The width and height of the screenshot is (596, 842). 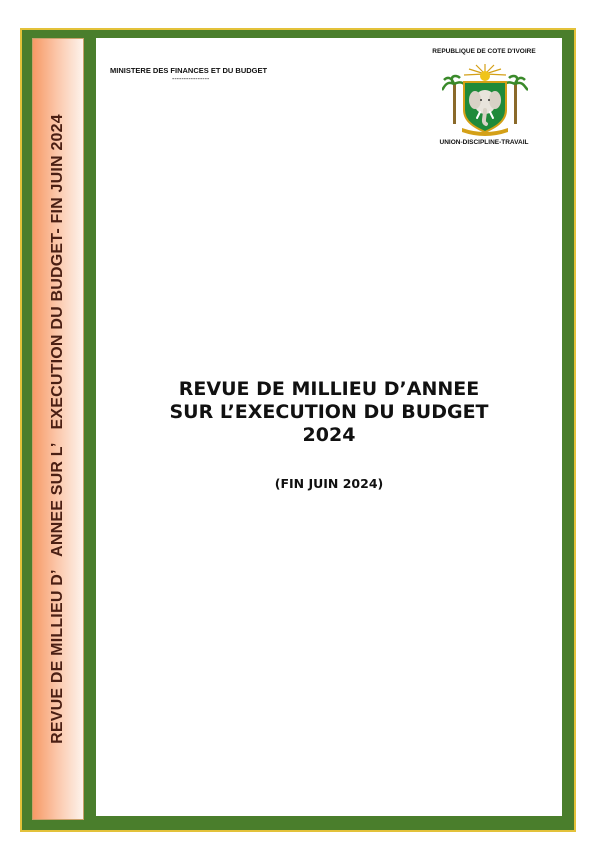 What do you see at coordinates (329, 483) in the screenshot?
I see `document-subtitle: (FIN JUIN 2024)` at bounding box center [329, 483].